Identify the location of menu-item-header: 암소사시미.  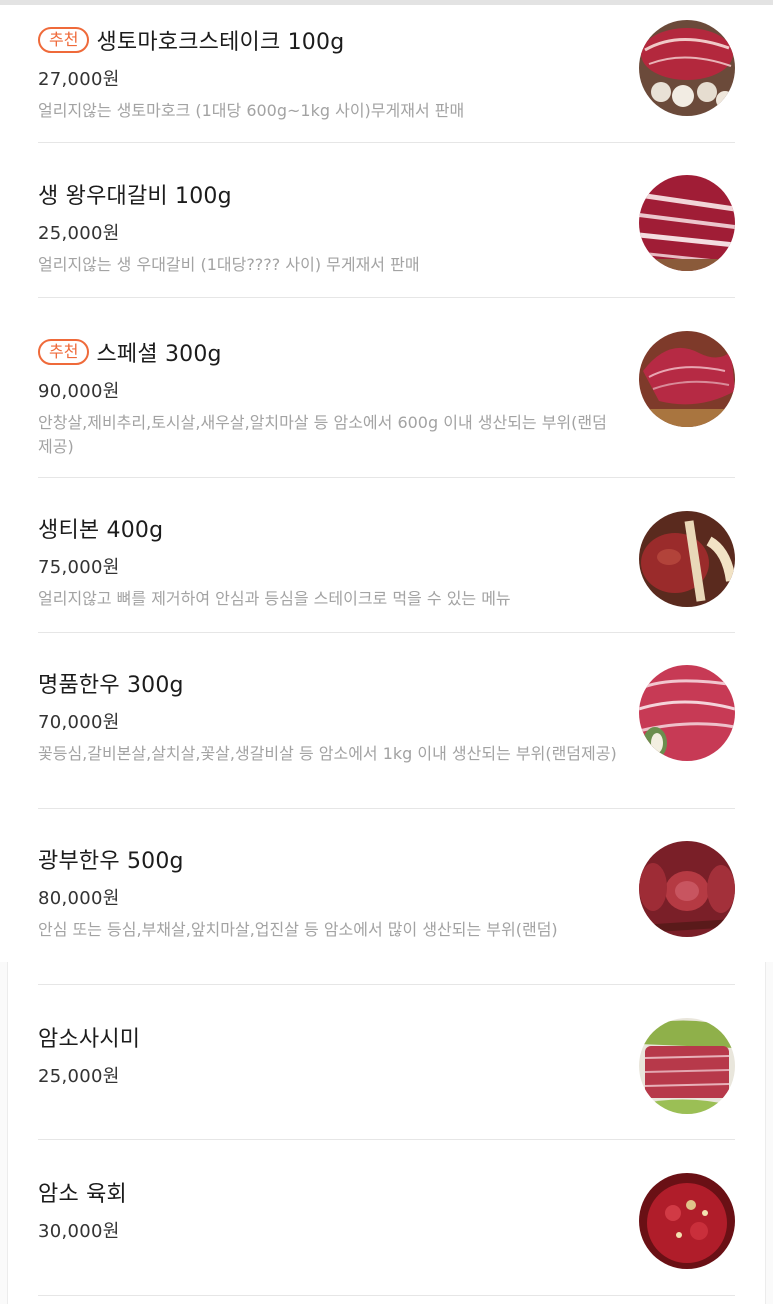
(386, 1037).